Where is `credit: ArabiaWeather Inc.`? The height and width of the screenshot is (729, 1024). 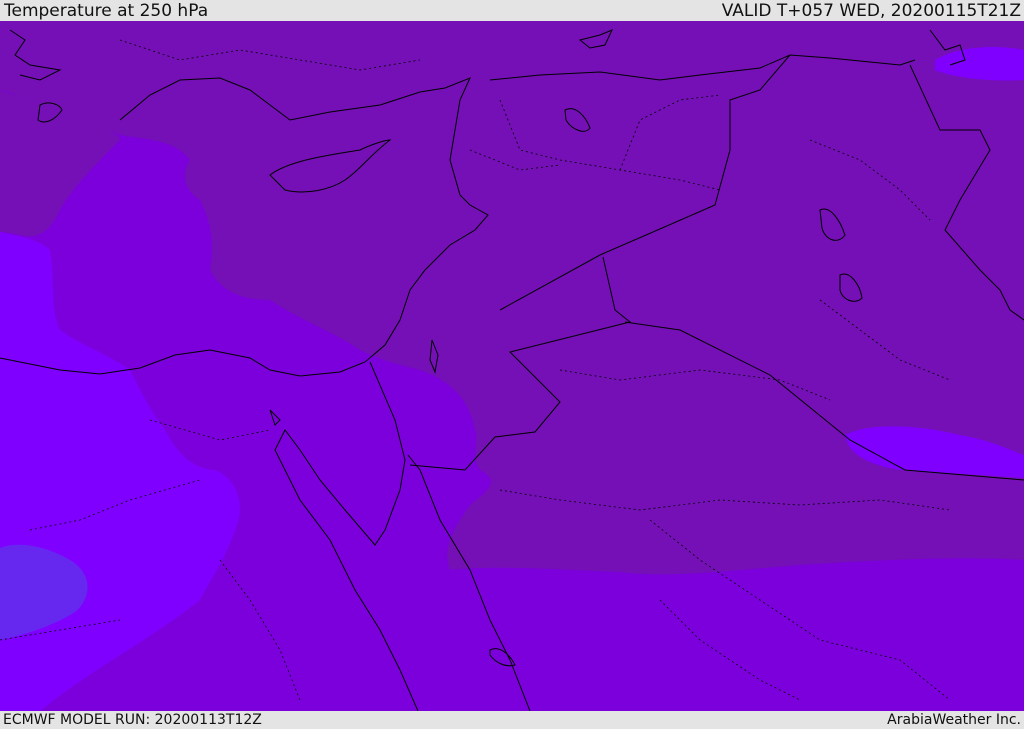
credit: ArabiaWeather Inc. is located at coordinates (954, 720).